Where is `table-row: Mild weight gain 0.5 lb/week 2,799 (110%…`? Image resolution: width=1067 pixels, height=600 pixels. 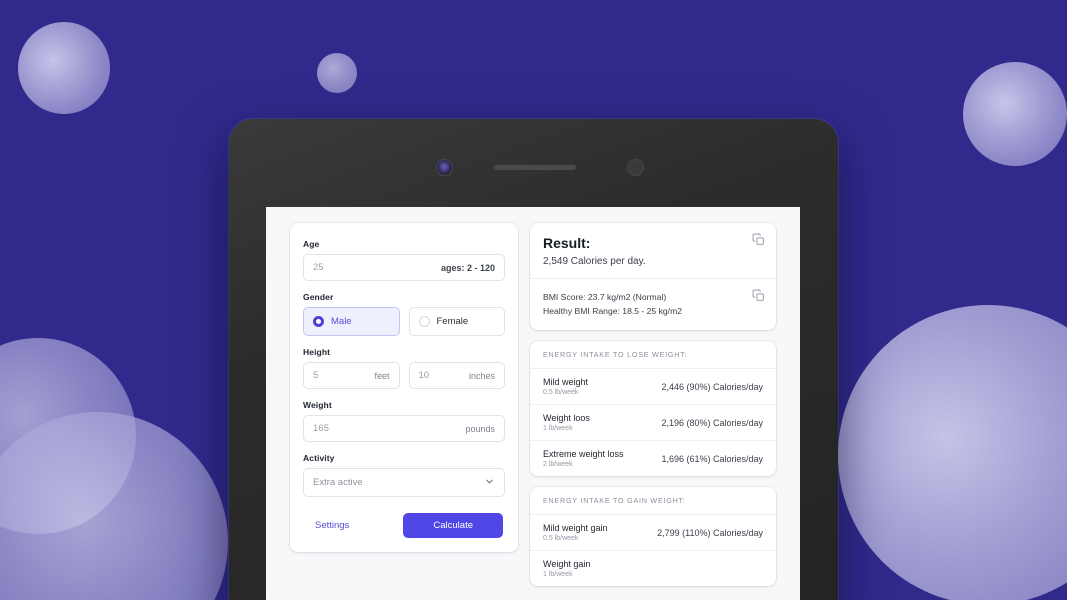
table-row: Mild weight gain 0.5 lb/week 2,799 (110%… is located at coordinates (653, 533).